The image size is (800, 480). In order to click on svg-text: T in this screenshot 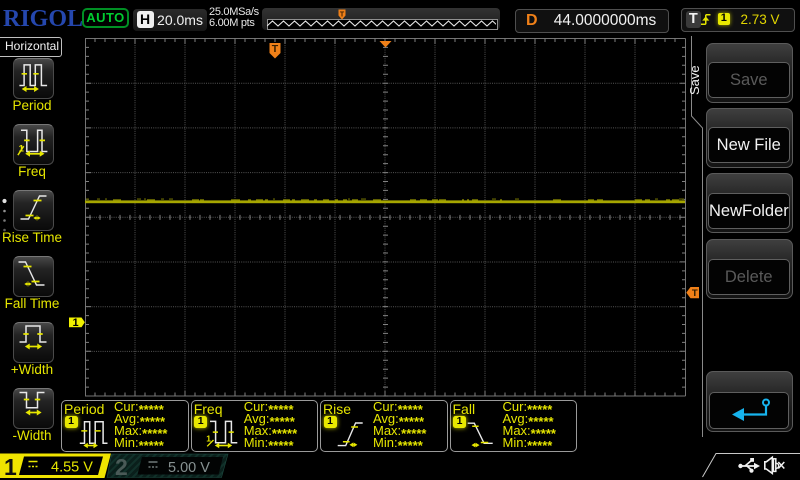, I will do `click(275, 49)`.